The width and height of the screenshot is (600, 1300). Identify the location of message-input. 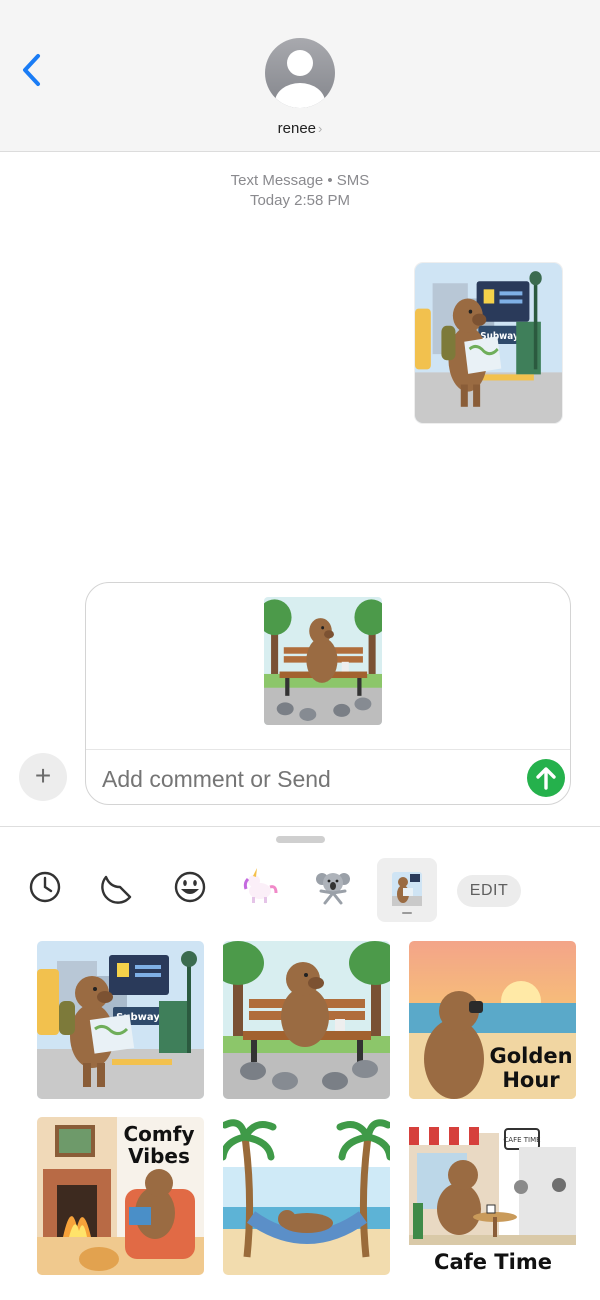
(302, 779).